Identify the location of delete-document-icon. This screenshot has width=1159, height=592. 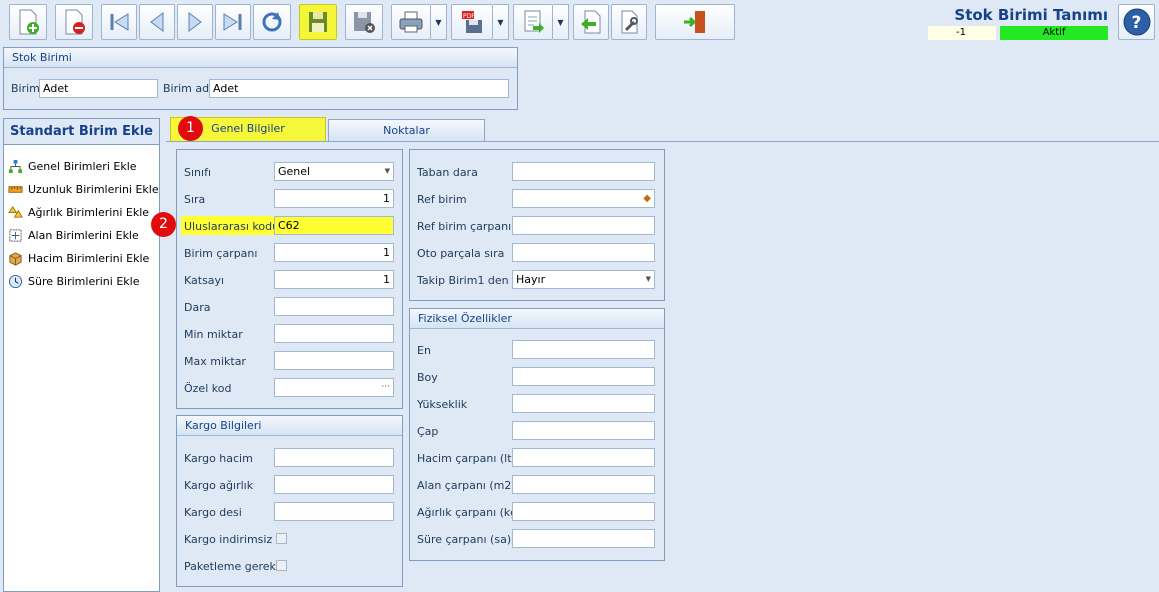
(75, 22).